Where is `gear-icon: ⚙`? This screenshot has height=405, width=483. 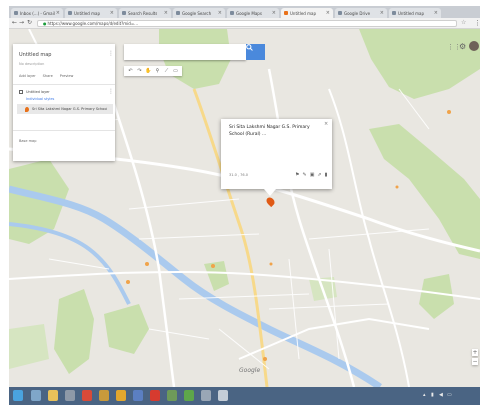 gear-icon: ⚙ is located at coordinates (462, 46).